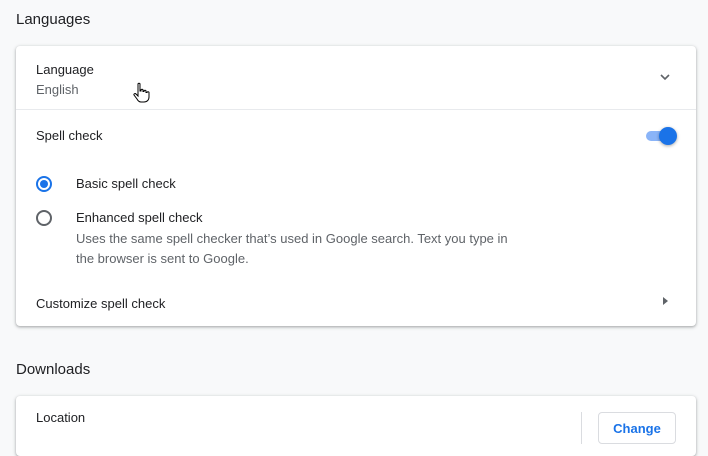  What do you see at coordinates (100, 303) in the screenshot?
I see `customize-spell-check-label: Customize spell check` at bounding box center [100, 303].